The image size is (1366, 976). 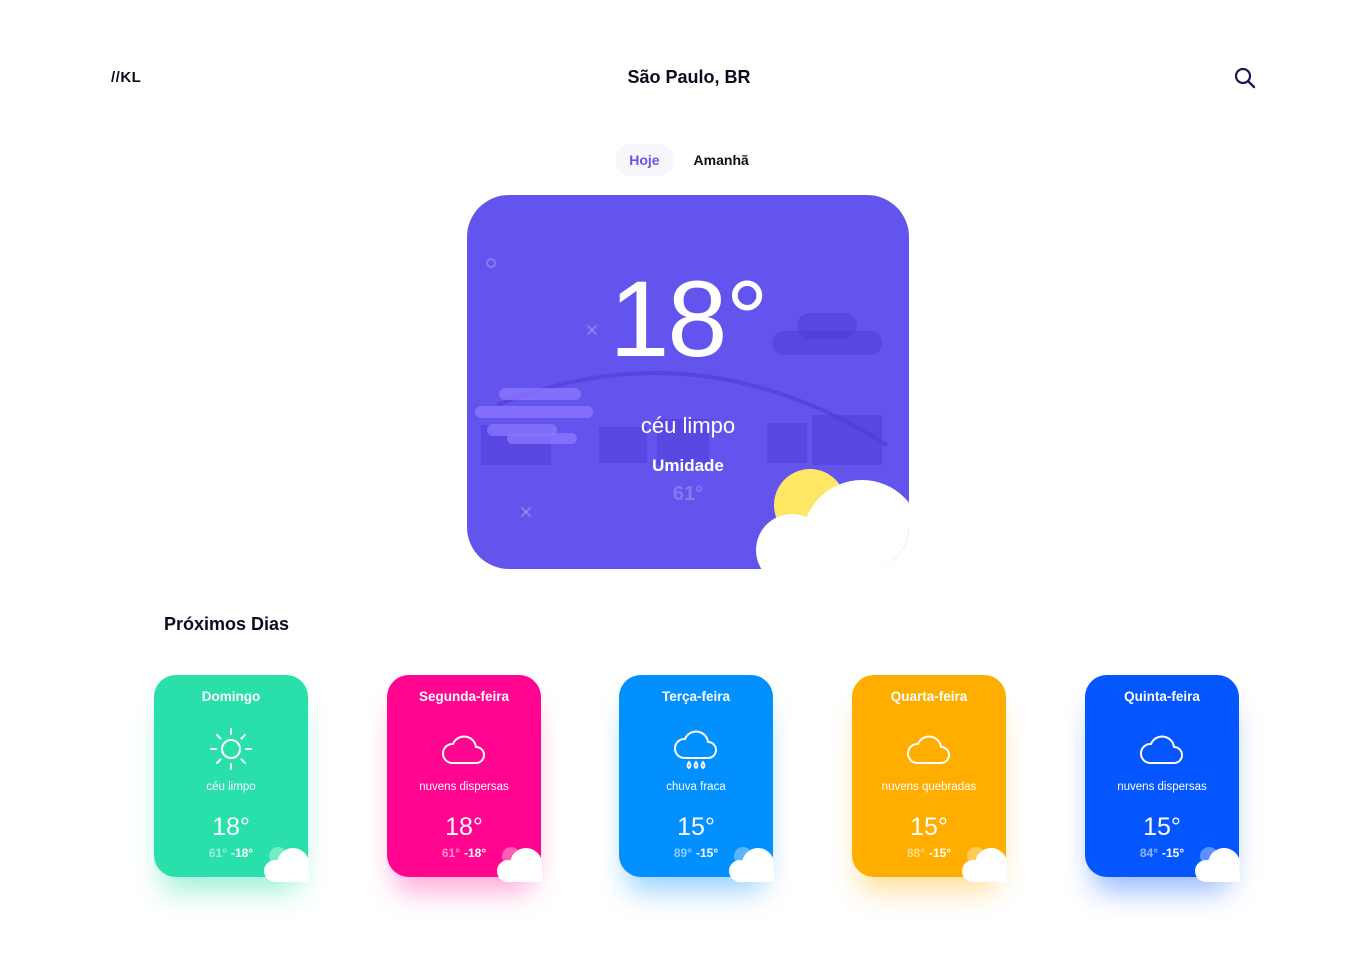 What do you see at coordinates (688, 382) in the screenshot?
I see `current-weather-card: 18° céu limpo Umidade 61°` at bounding box center [688, 382].